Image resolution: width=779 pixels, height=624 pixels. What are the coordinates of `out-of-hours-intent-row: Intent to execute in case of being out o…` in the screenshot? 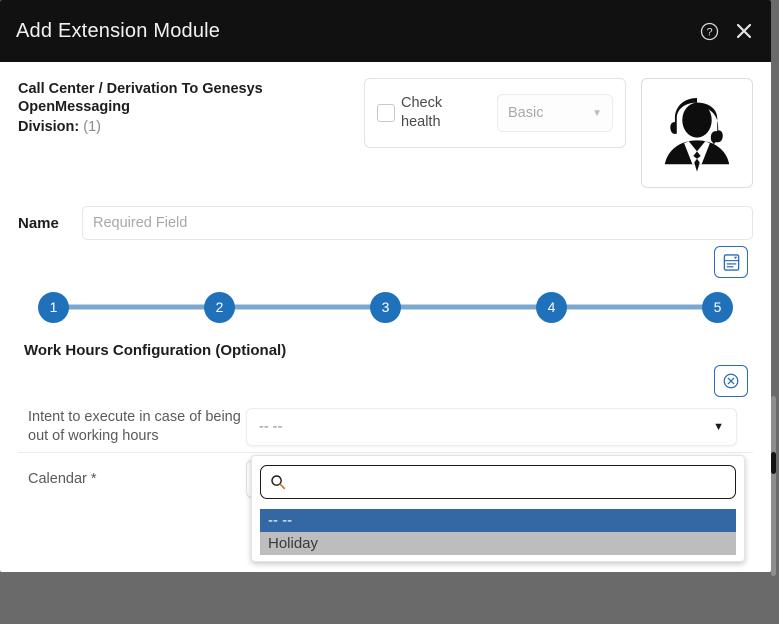 It's located at (385, 427).